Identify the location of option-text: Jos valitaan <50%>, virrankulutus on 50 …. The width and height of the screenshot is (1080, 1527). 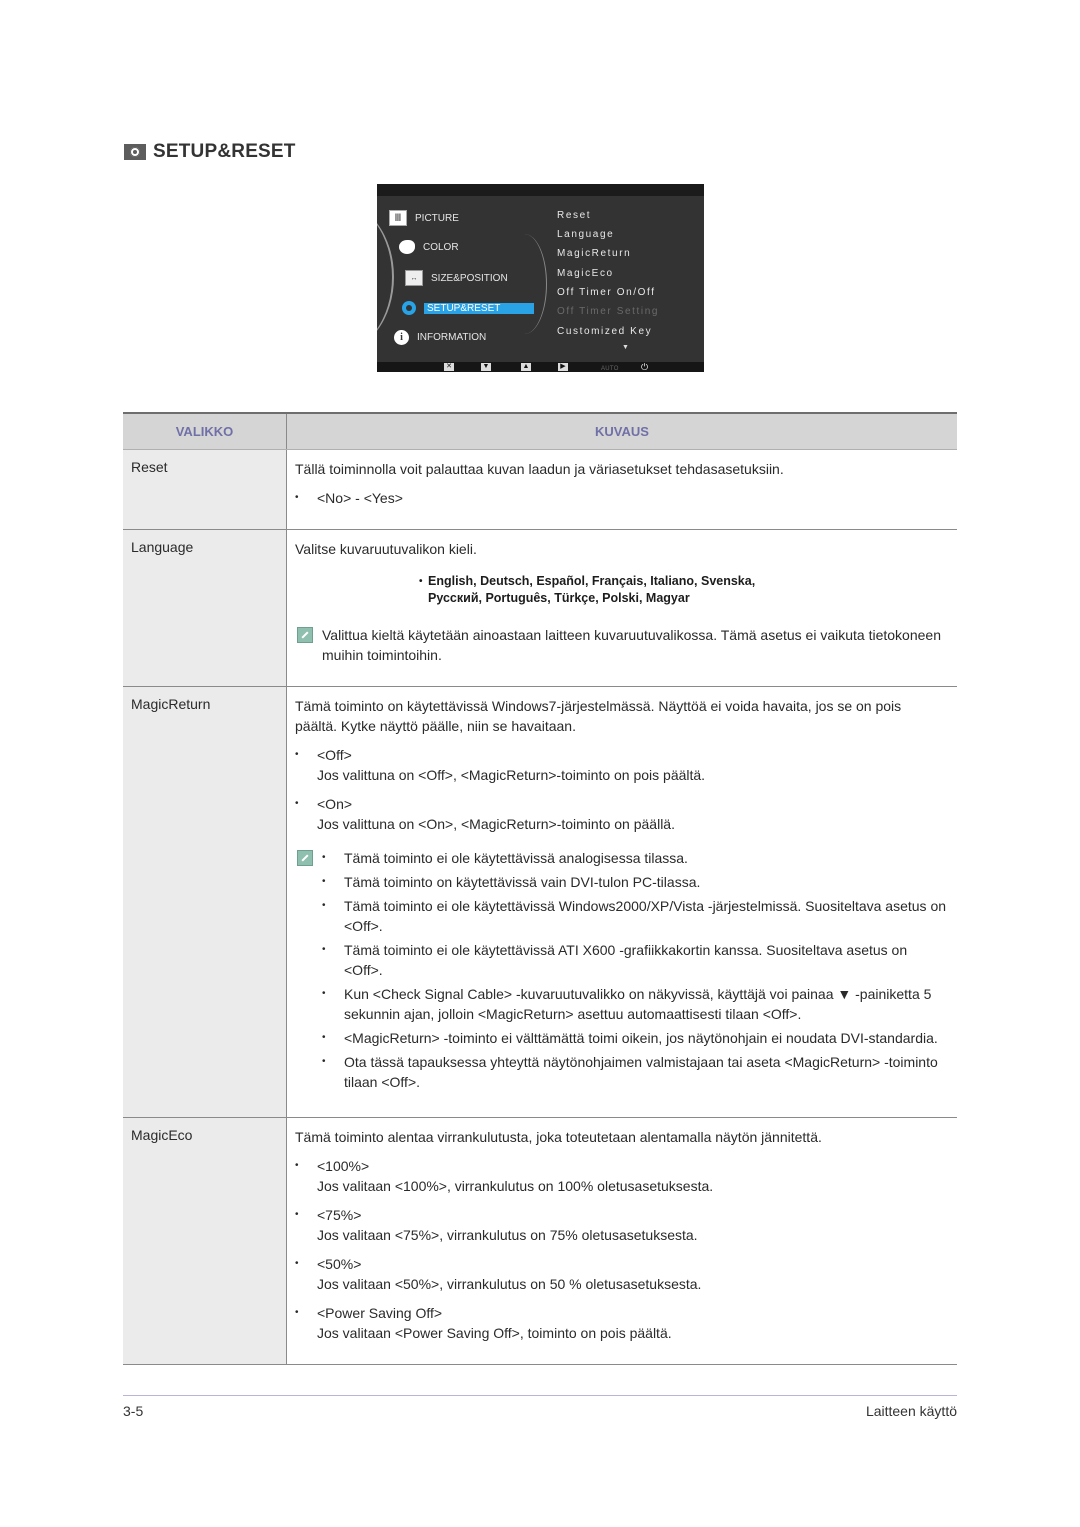
(509, 1284).